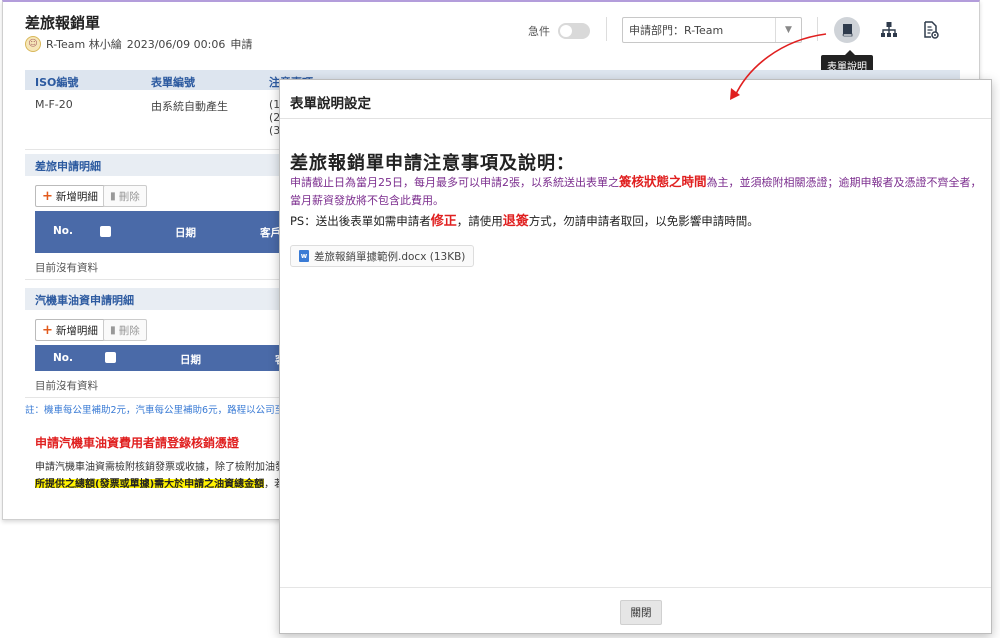 The width and height of the screenshot is (1000, 638). What do you see at coordinates (304, 256) in the screenshot?
I see `word-doc-icon: w` at bounding box center [304, 256].